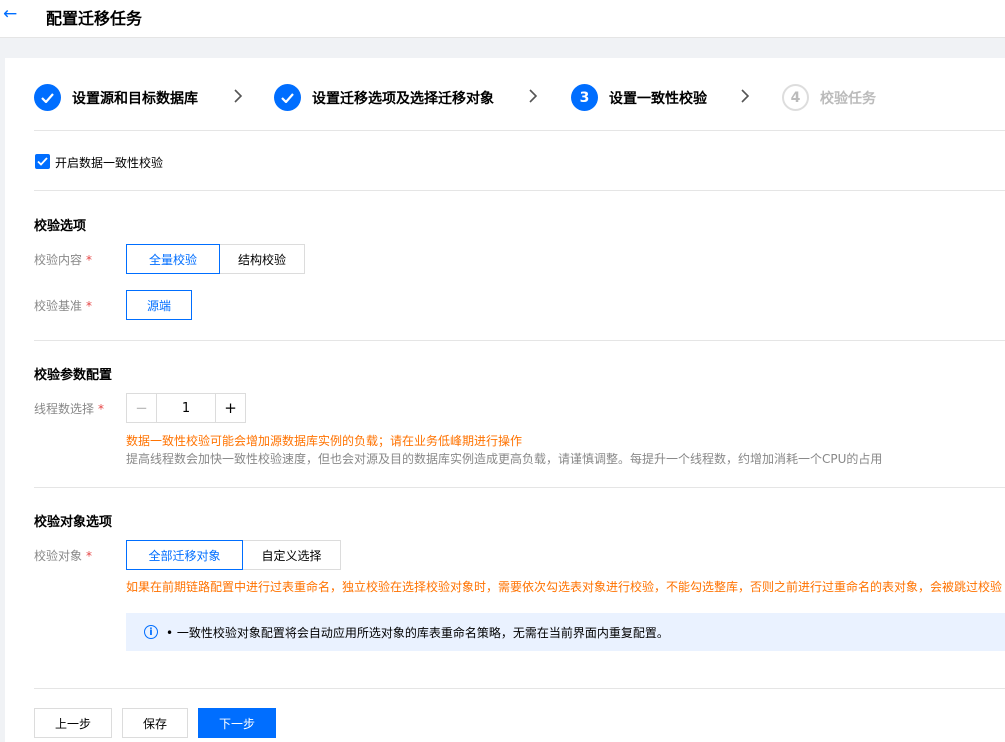  What do you see at coordinates (658, 98) in the screenshot?
I see `step-label: 设置一致性校验` at bounding box center [658, 98].